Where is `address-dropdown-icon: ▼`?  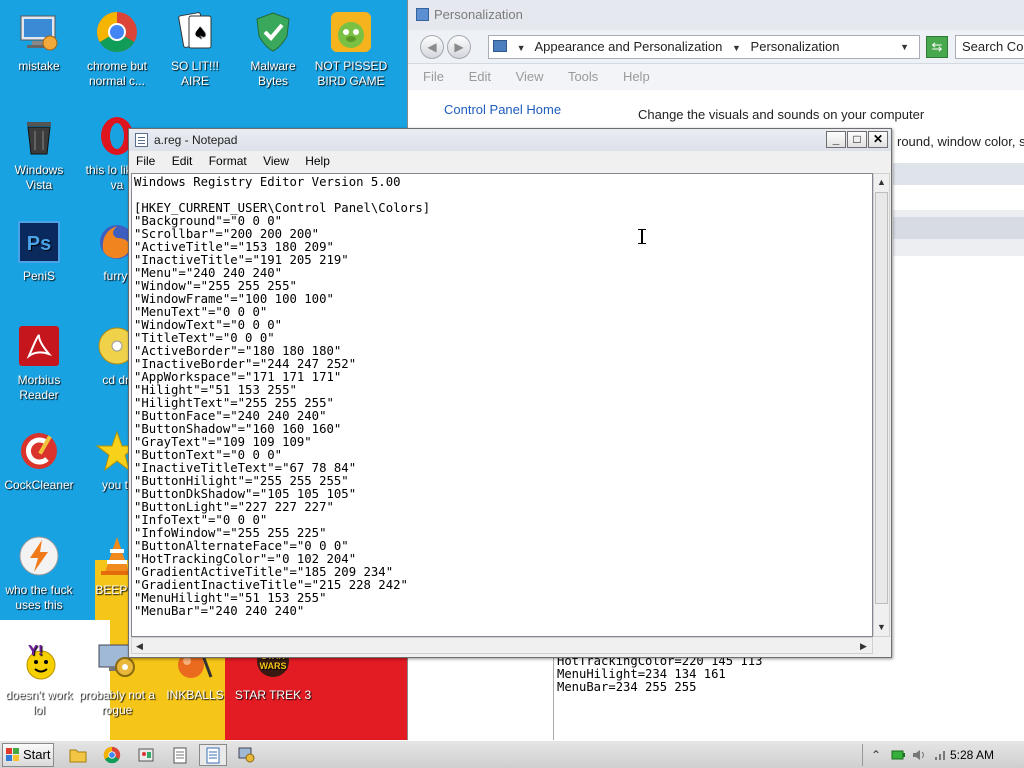 address-dropdown-icon: ▼ is located at coordinates (904, 47).